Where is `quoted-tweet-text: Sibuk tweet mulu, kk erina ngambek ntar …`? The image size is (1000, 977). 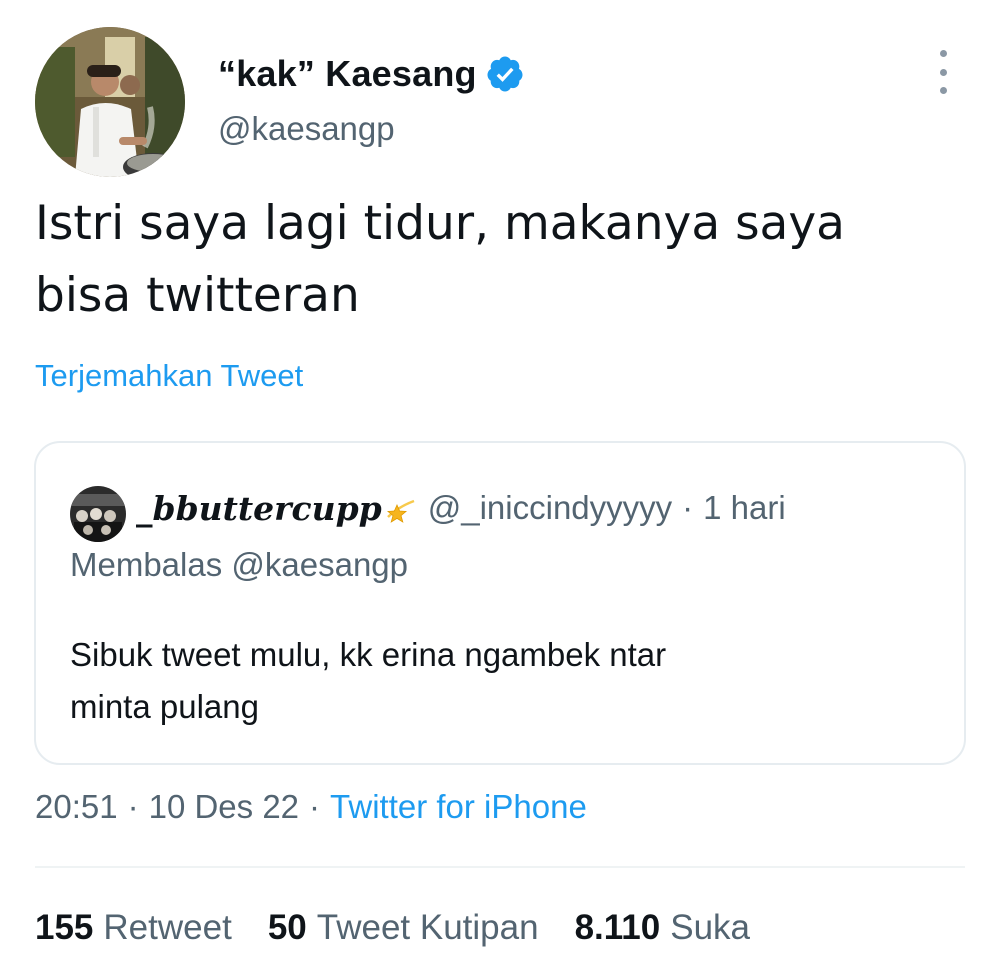
quoted-tweet-text: Sibuk tweet mulu, kk erina ngambek ntar … is located at coordinates (490, 681).